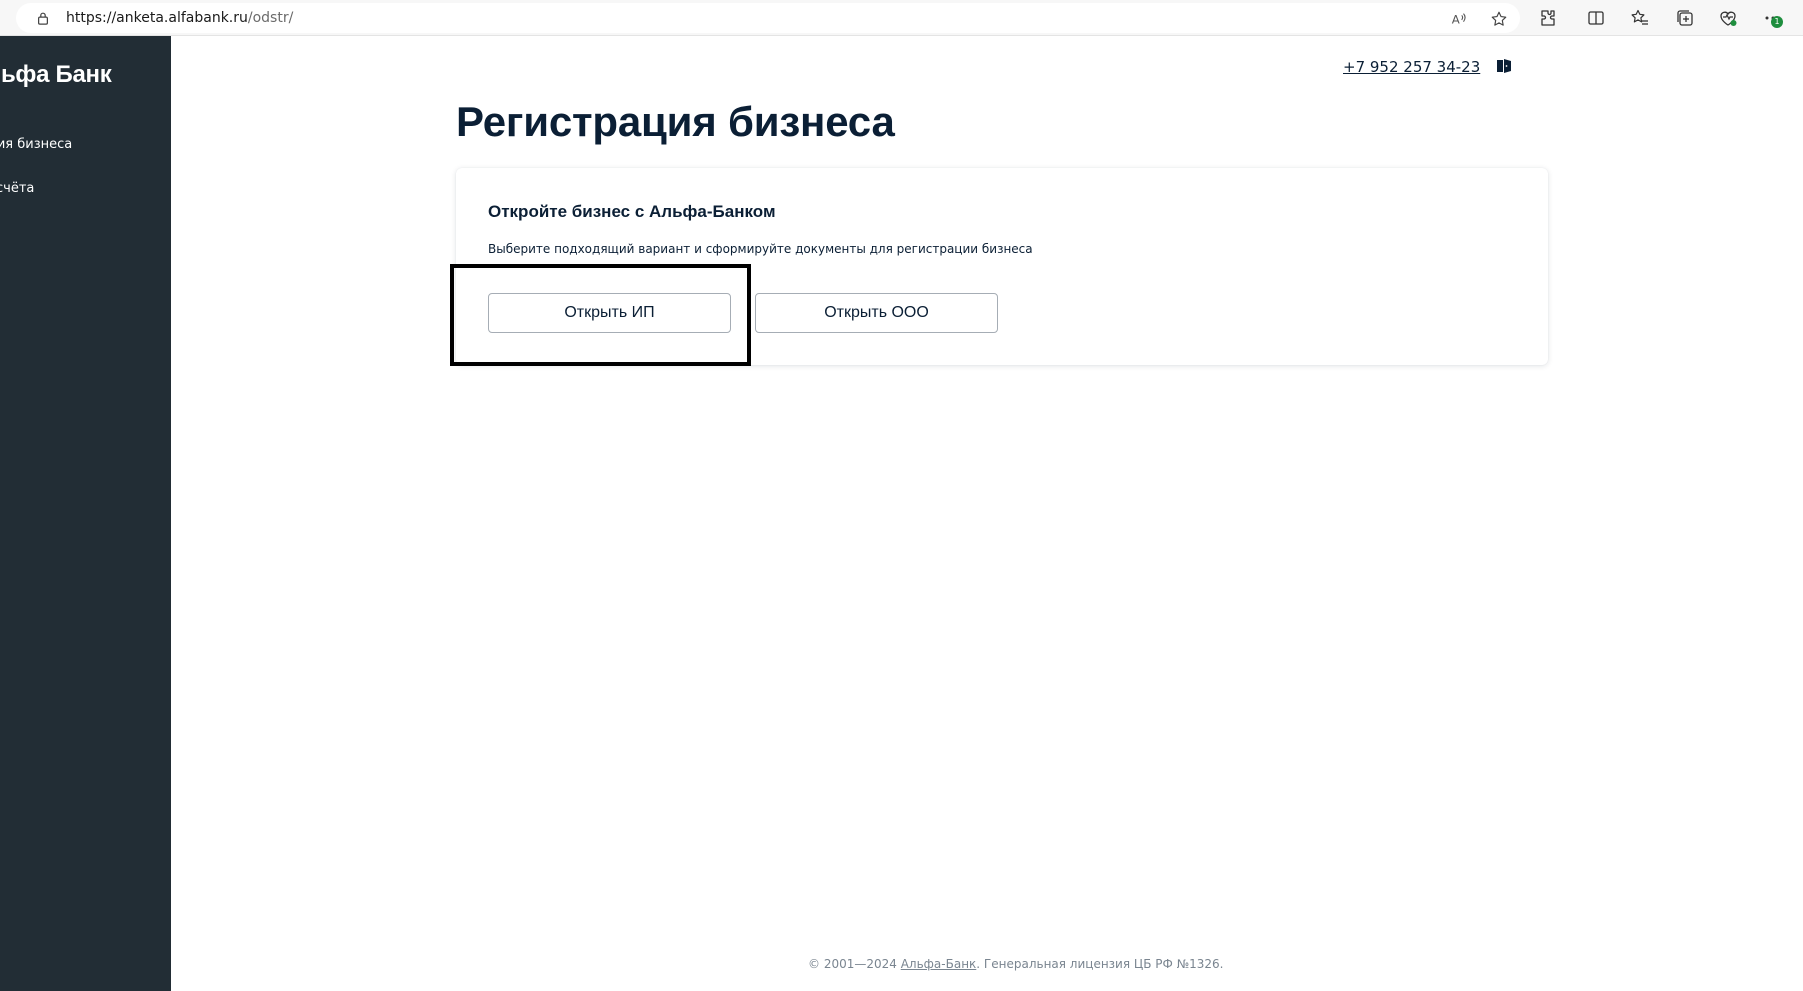 This screenshot has height=991, width=1803. I want to click on split-screen-icon, so click(1596, 18).